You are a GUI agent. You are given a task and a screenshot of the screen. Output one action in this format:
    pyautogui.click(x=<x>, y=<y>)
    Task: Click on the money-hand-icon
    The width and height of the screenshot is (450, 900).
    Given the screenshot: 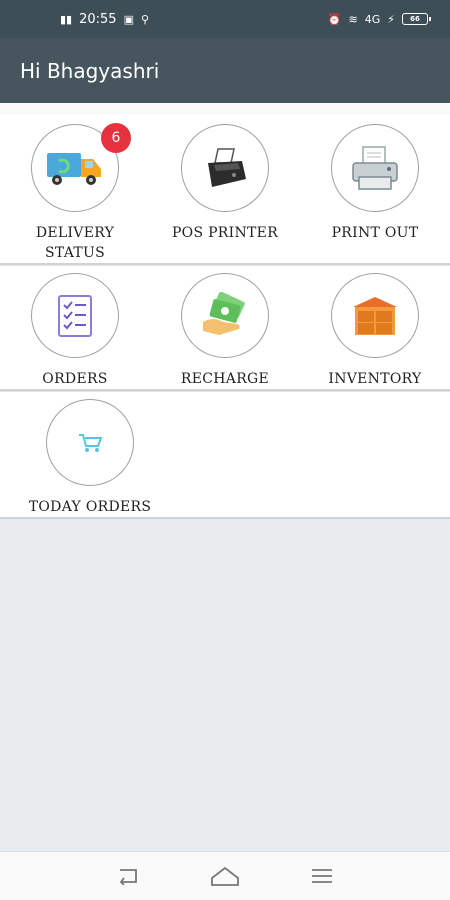 What is the action you would take?
    pyautogui.click(x=224, y=313)
    